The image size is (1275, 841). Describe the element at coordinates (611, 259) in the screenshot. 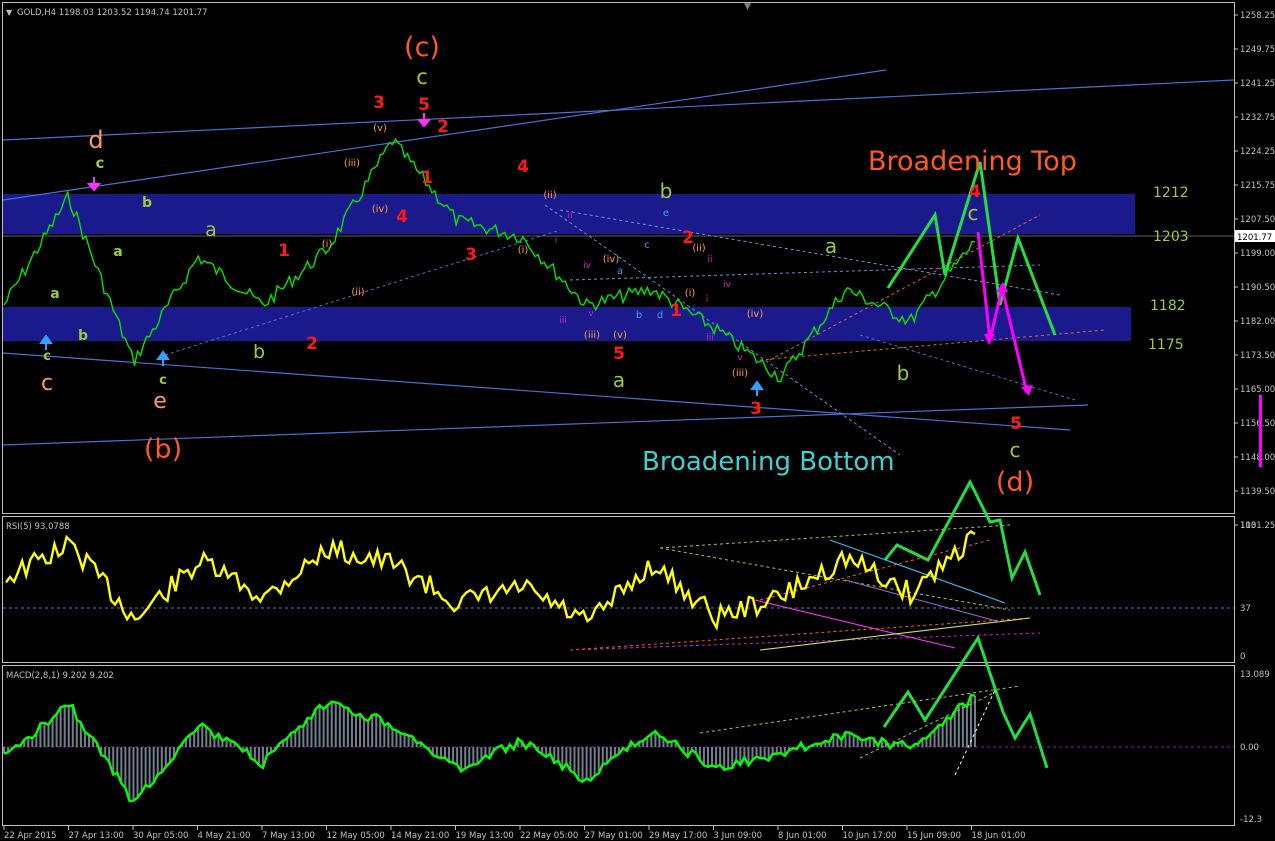

I see `wave-iv-small-b: (iv)` at that location.